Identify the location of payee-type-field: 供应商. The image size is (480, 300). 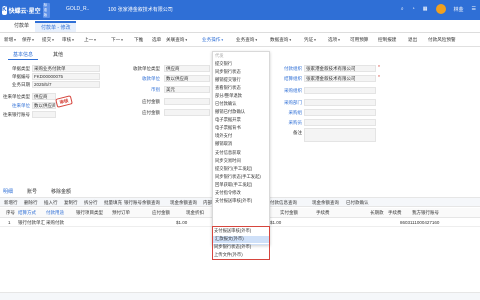
(187, 68).